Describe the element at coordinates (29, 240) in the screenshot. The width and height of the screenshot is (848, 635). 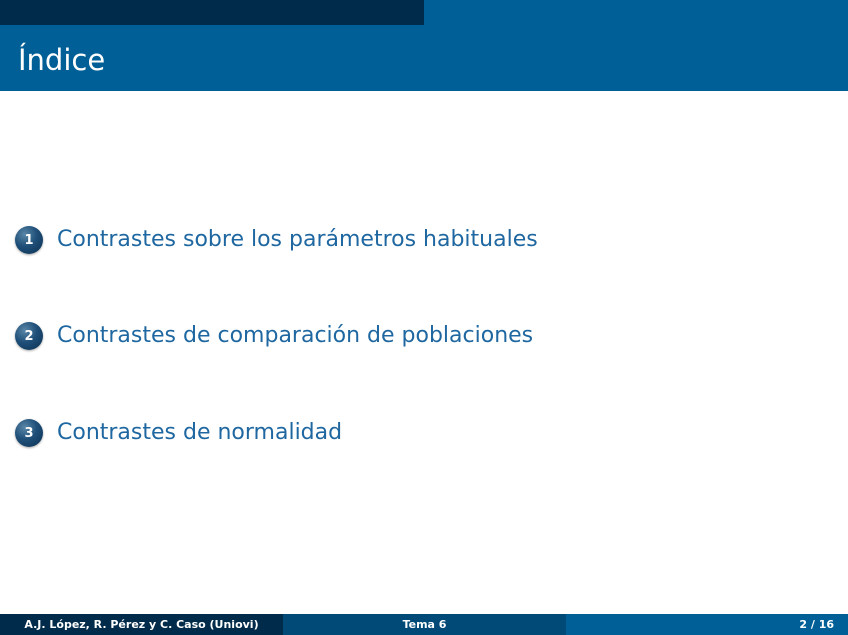
I see `toc-number-badge: 1` at that location.